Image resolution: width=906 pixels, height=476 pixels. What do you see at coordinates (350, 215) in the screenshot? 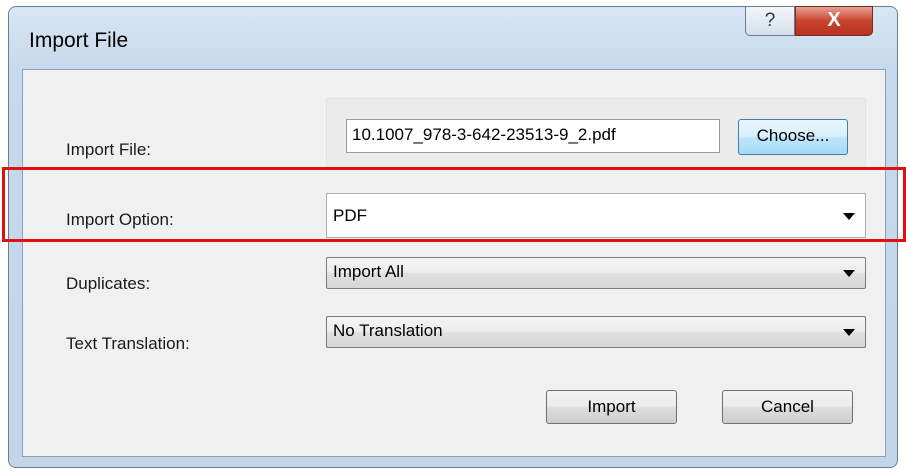
I see `import-option-value: PDF` at bounding box center [350, 215].